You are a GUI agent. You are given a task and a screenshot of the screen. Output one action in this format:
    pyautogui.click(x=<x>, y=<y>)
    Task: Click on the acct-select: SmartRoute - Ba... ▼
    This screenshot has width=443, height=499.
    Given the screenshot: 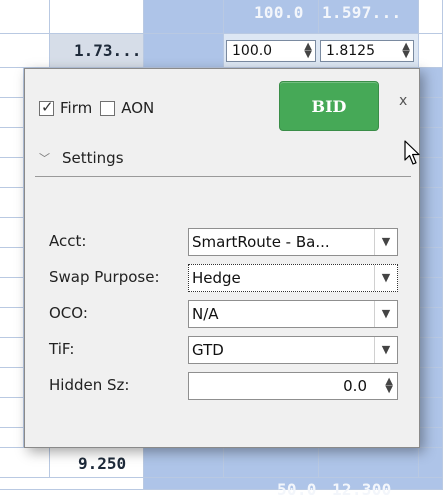 What is the action you would take?
    pyautogui.click(x=293, y=242)
    